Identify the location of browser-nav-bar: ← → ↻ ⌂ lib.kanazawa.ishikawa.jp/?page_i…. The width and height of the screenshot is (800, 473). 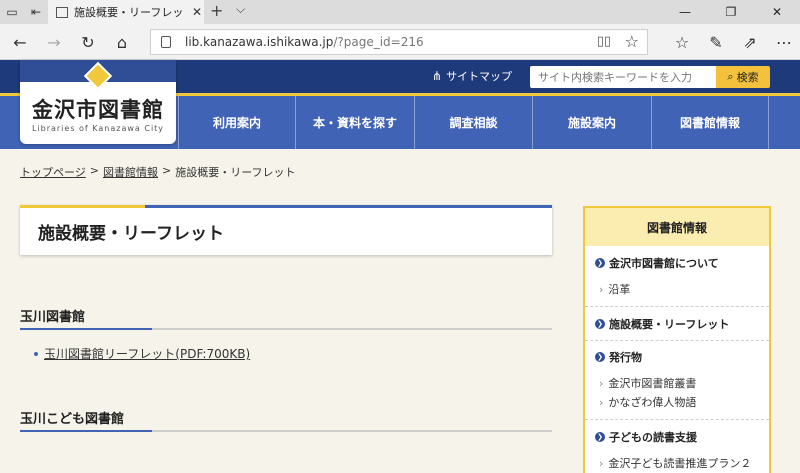
(400, 42).